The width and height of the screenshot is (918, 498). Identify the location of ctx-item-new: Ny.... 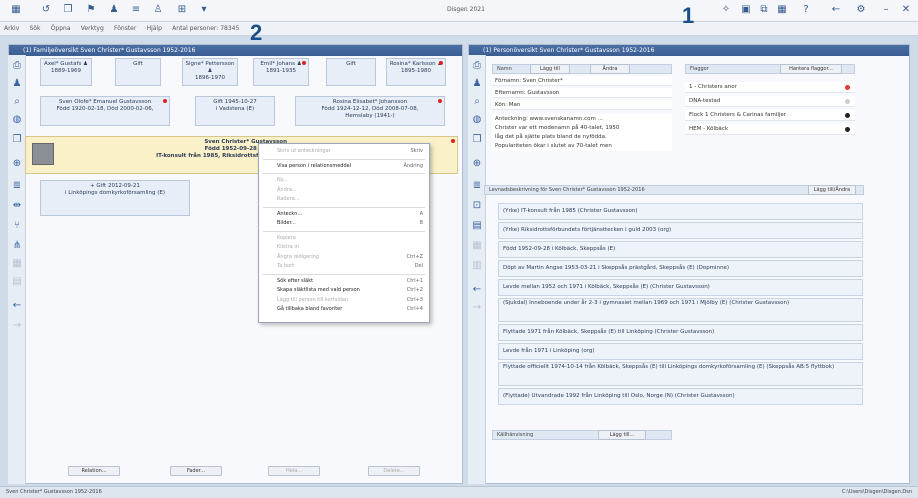
(344, 181).